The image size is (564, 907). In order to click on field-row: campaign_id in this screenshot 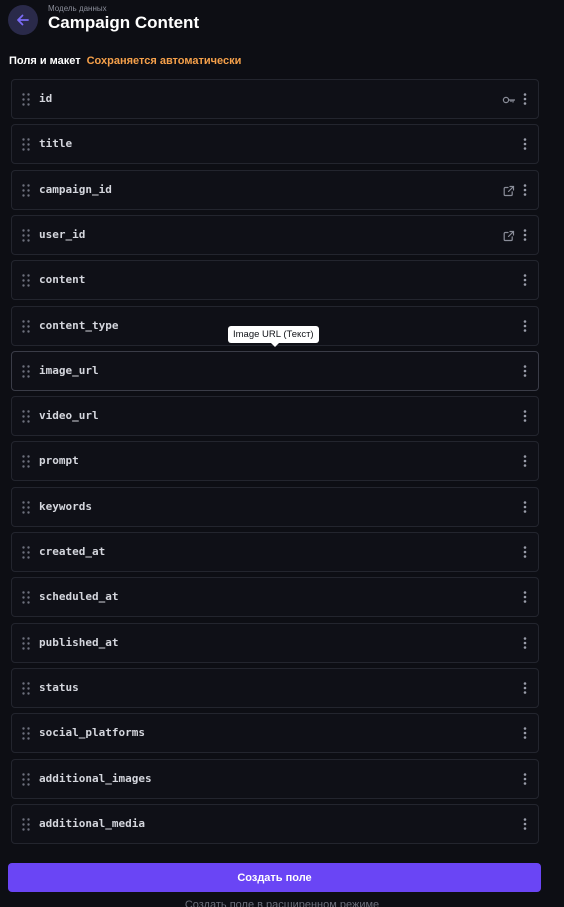, I will do `click(275, 190)`.